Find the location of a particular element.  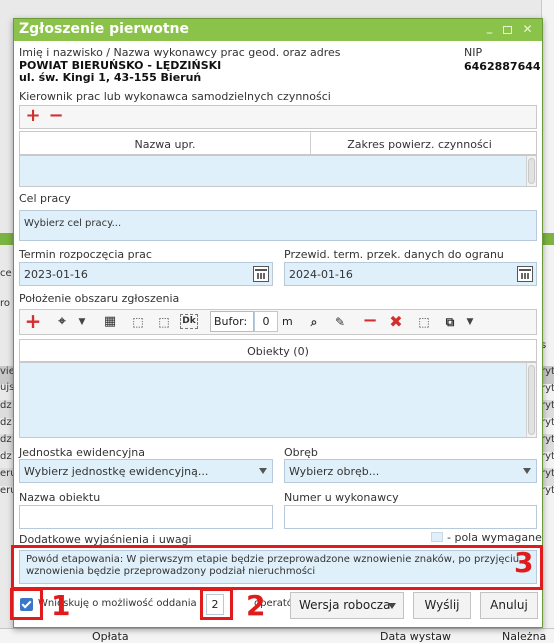

annotation-number-2: 2 is located at coordinates (256, 605).